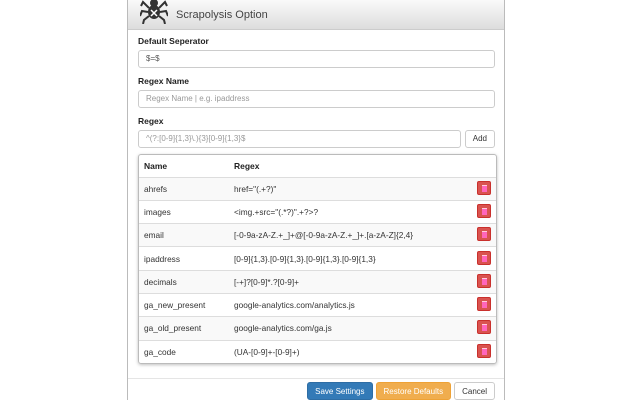 This screenshot has width=640, height=400. I want to click on regex-name-label: Regex Name, so click(164, 81).